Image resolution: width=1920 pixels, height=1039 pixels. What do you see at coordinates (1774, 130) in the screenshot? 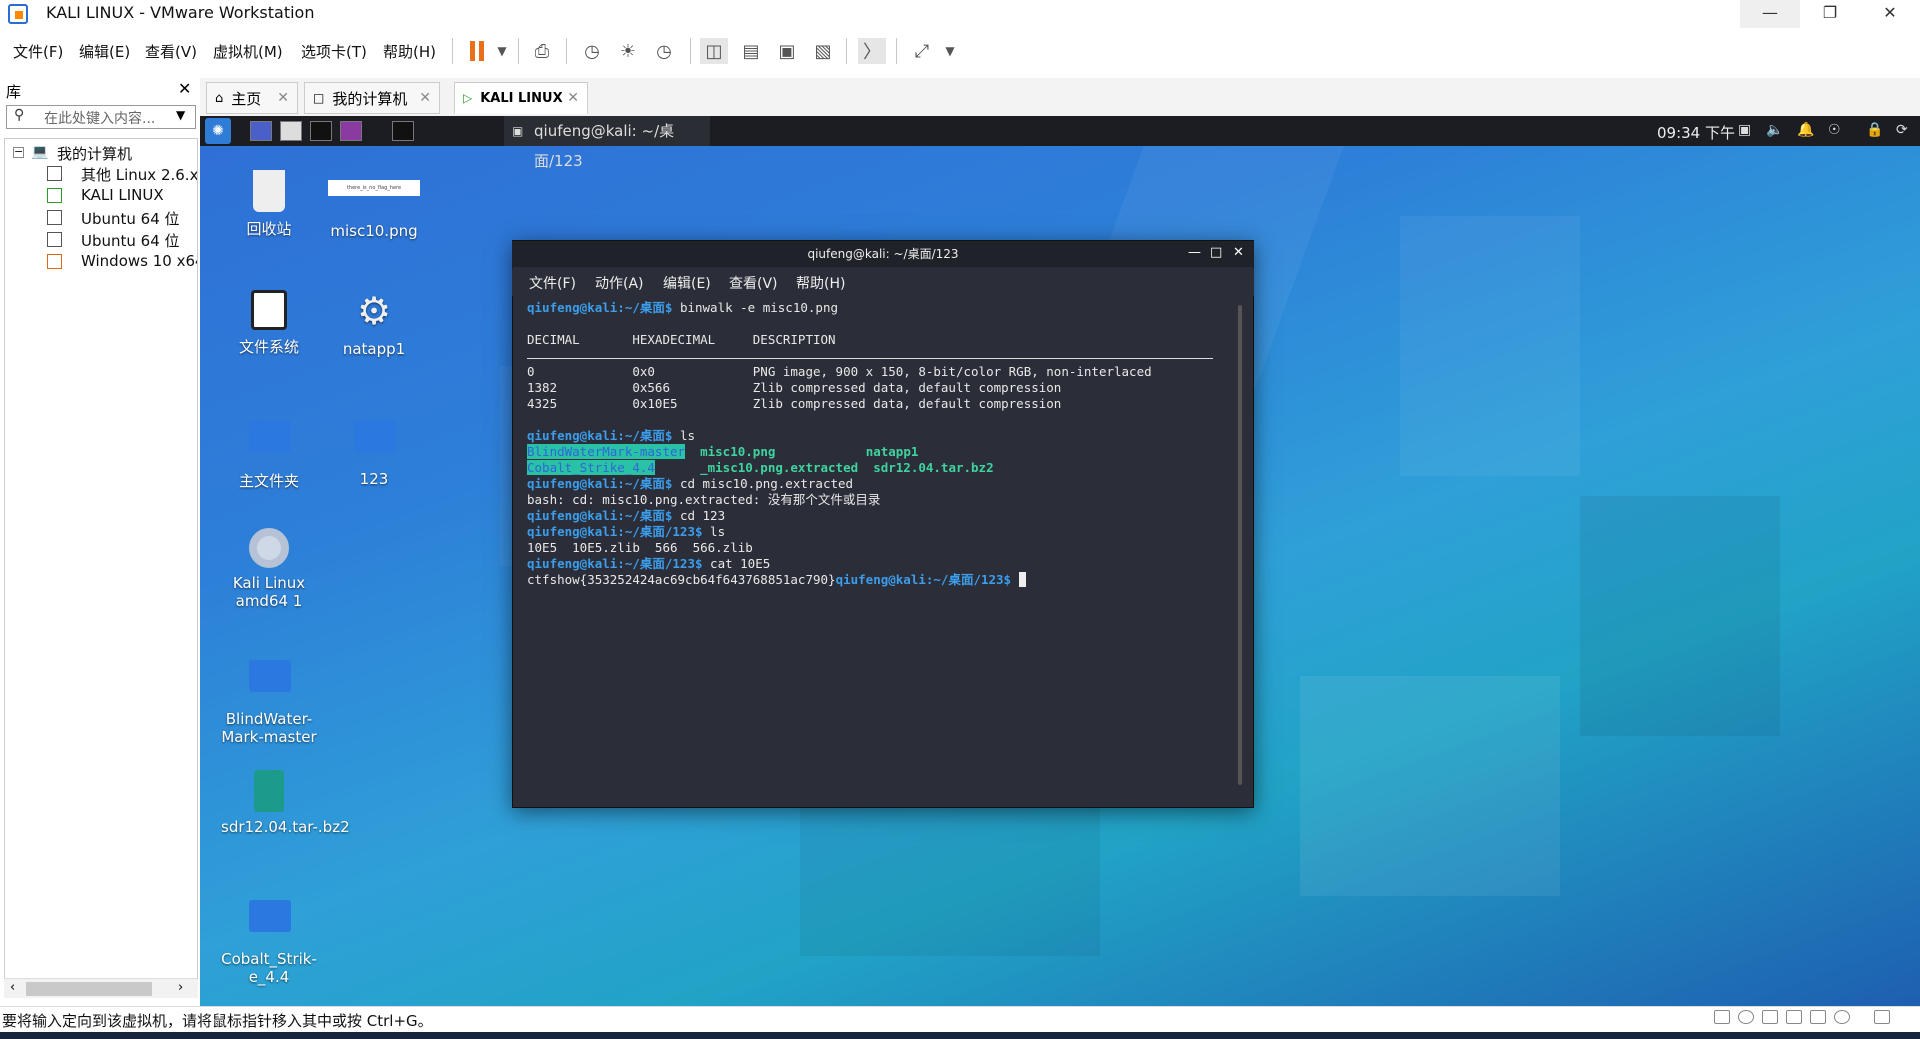
I see `volume-icon: 🔈` at bounding box center [1774, 130].